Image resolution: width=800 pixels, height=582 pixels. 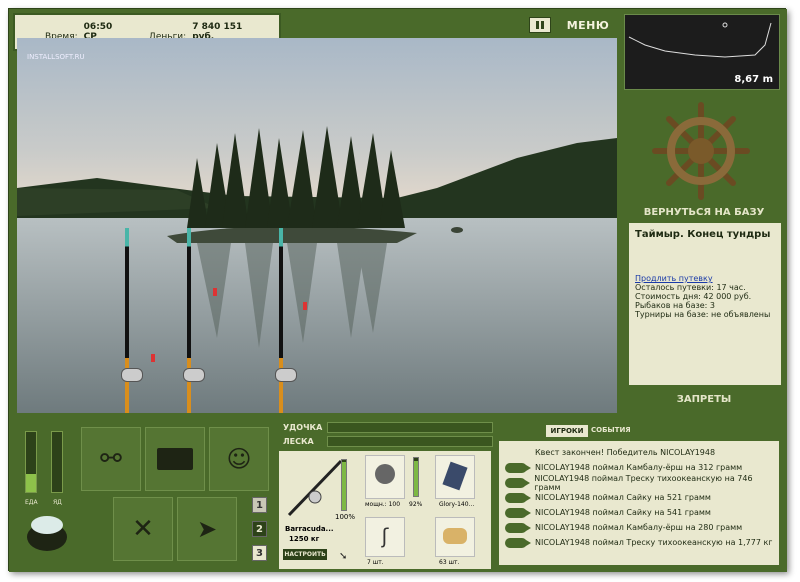 I want to click on helm-icon, so click(x=701, y=151).